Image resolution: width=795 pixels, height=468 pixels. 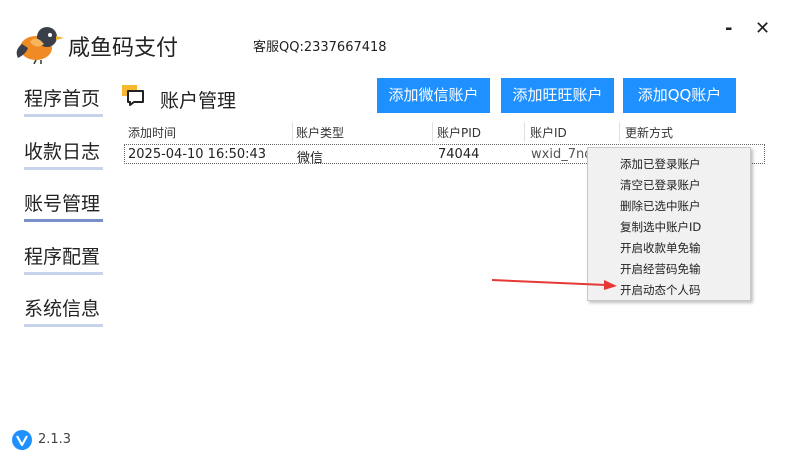 I want to click on nav-item-label: 收款日志, so click(x=62, y=152).